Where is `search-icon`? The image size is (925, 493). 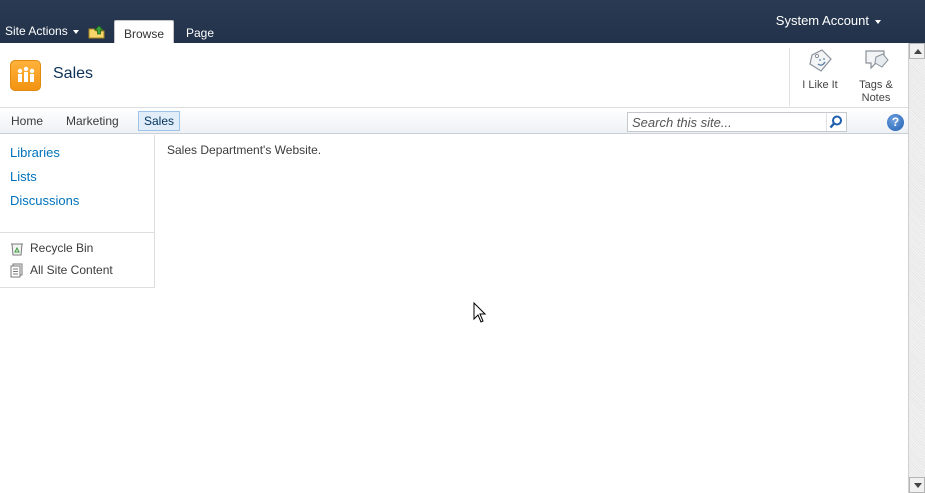 search-icon is located at coordinates (835, 122).